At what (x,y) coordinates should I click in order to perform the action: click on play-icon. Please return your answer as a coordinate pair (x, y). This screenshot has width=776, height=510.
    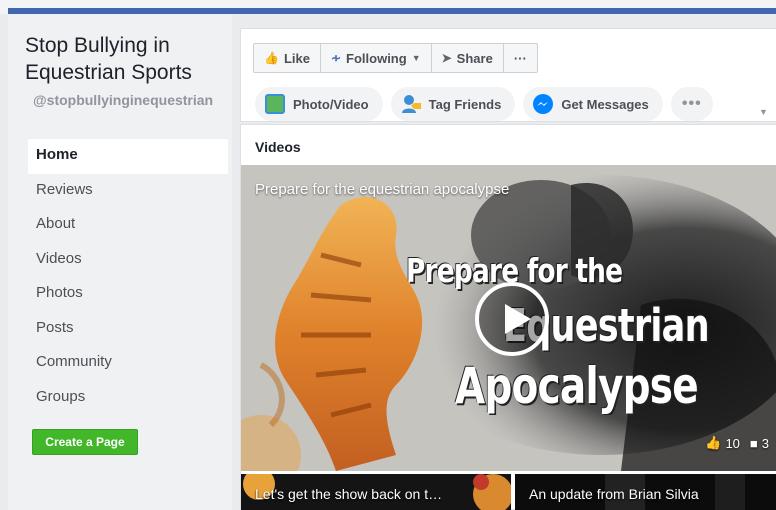
    Looking at the image, I should click on (512, 319).